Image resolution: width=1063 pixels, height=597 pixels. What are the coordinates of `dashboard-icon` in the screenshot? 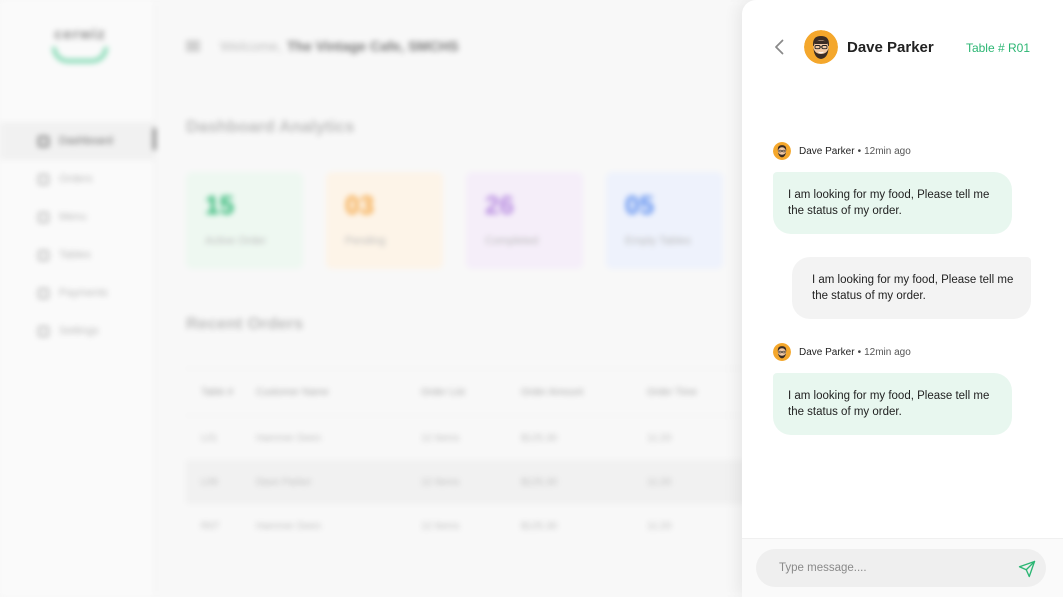 It's located at (43, 141).